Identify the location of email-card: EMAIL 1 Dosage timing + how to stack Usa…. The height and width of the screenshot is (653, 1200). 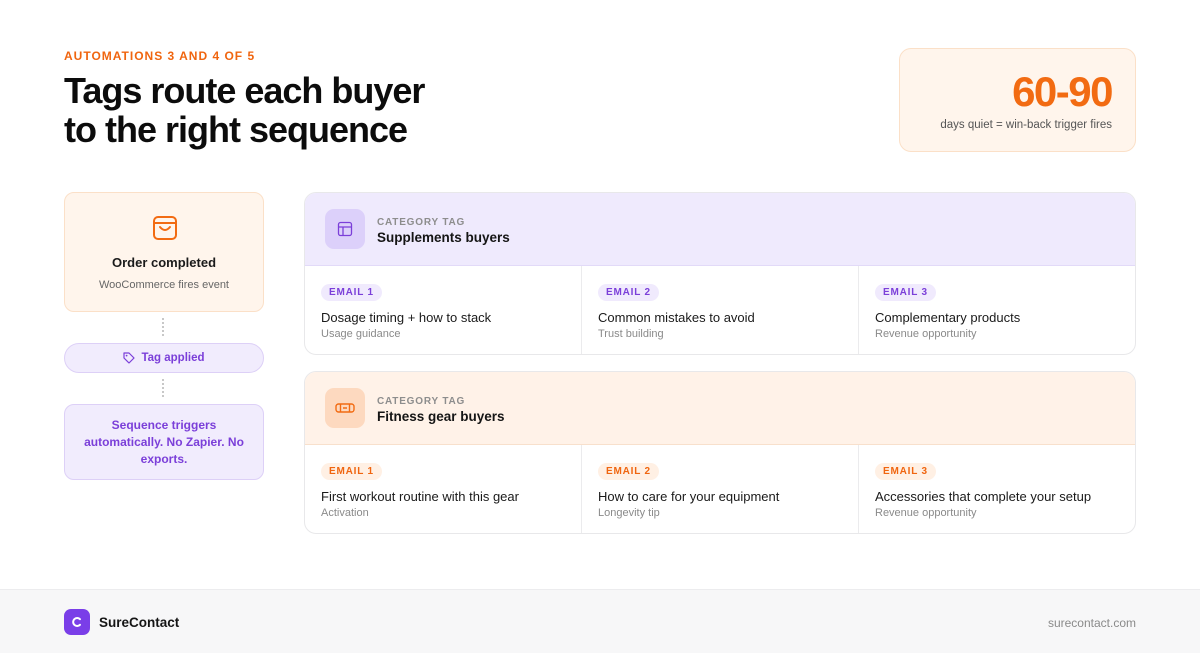
(443, 310).